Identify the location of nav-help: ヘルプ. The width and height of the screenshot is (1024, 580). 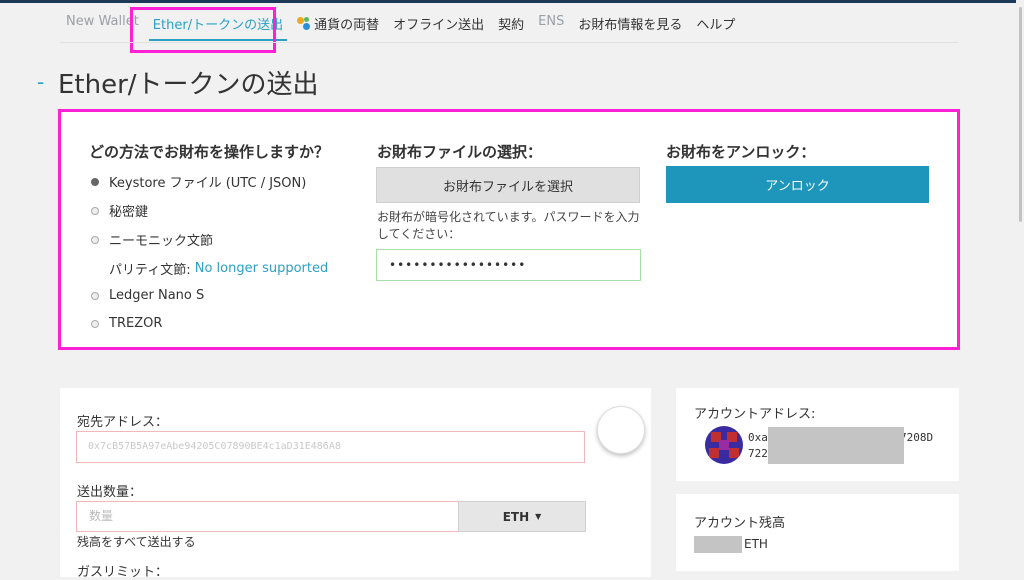
(715, 18).